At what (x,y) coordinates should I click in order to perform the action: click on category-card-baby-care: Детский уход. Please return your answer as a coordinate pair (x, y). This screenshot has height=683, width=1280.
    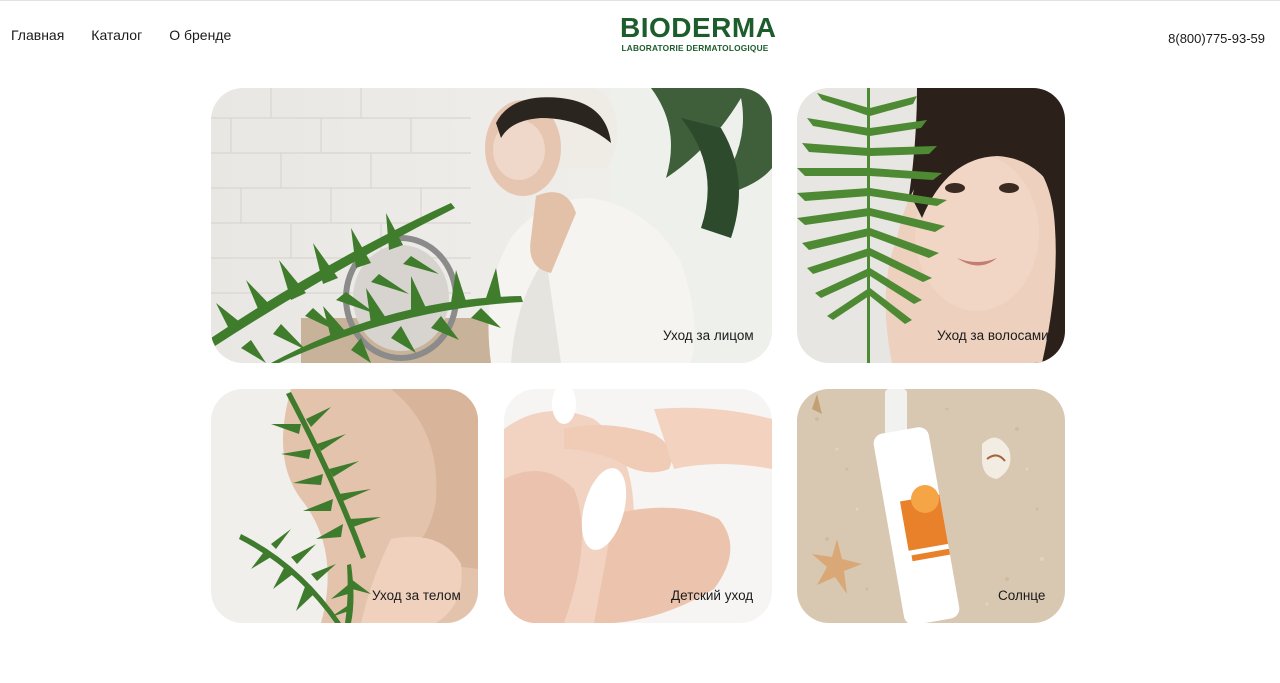
    Looking at the image, I should click on (638, 506).